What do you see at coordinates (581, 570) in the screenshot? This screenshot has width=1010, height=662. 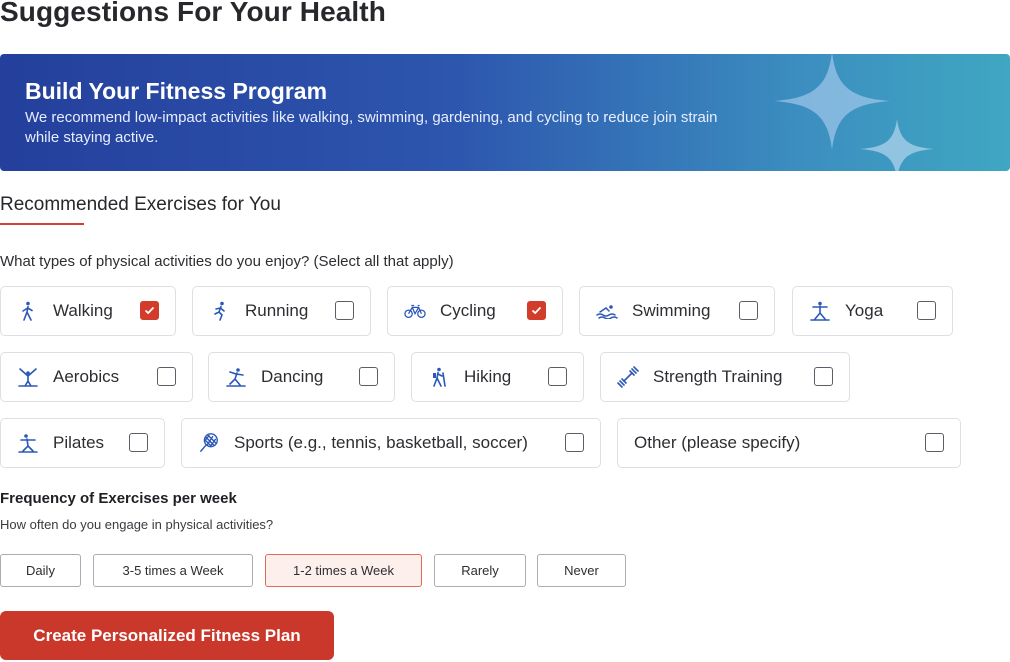 I see `frequency-option-never: Never` at bounding box center [581, 570].